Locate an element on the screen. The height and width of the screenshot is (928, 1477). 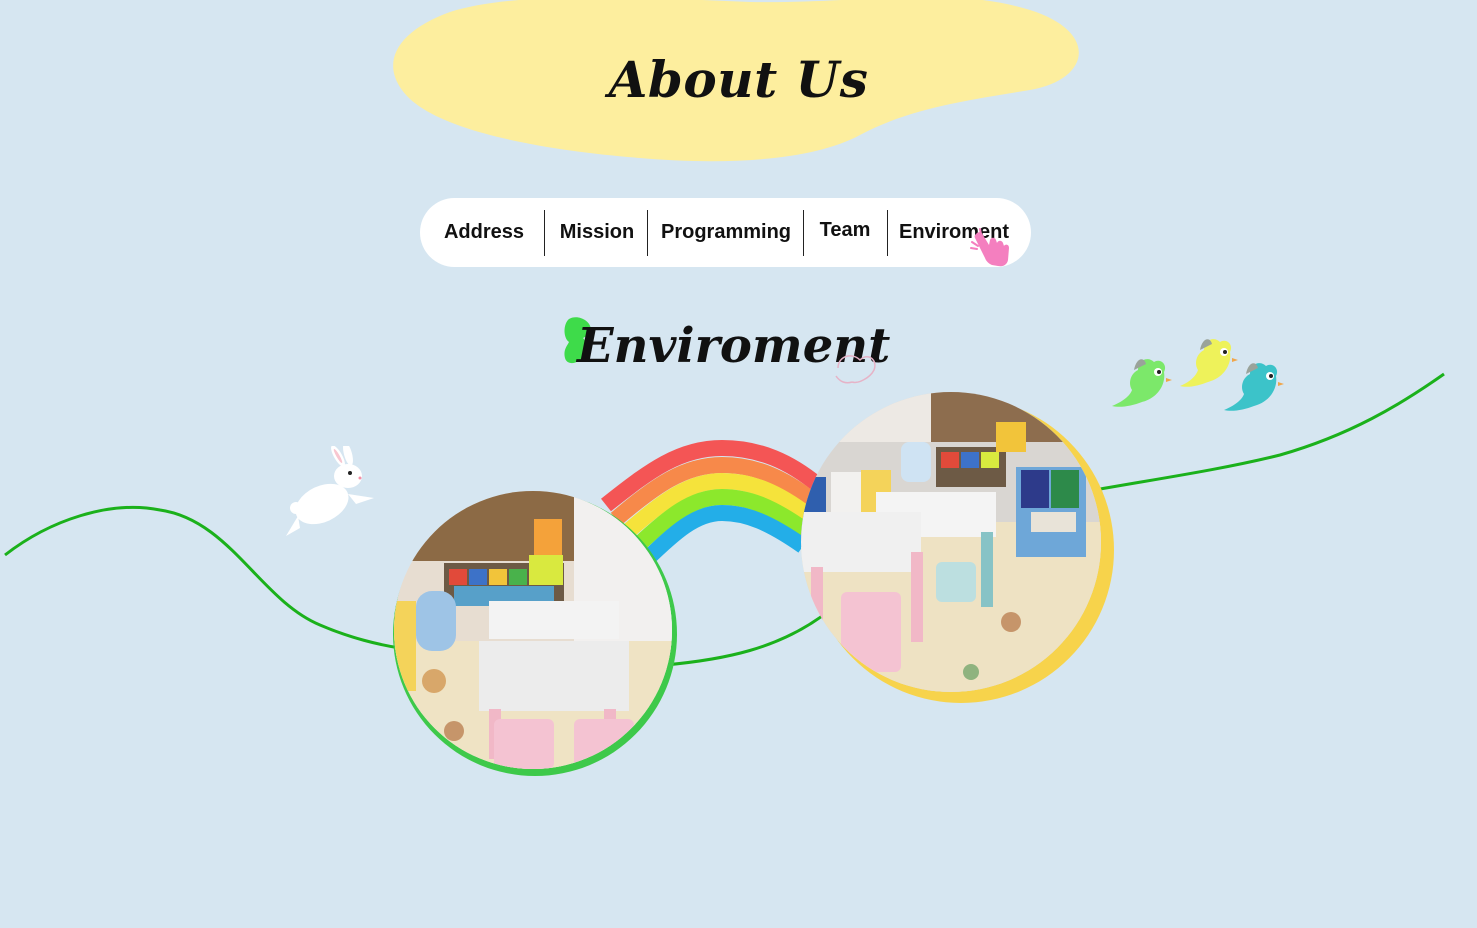
rabbit-icon is located at coordinates (330, 491).